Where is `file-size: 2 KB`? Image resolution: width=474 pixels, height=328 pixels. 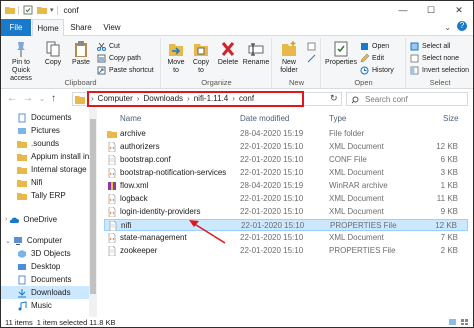
file-size: 2 KB is located at coordinates (449, 250).